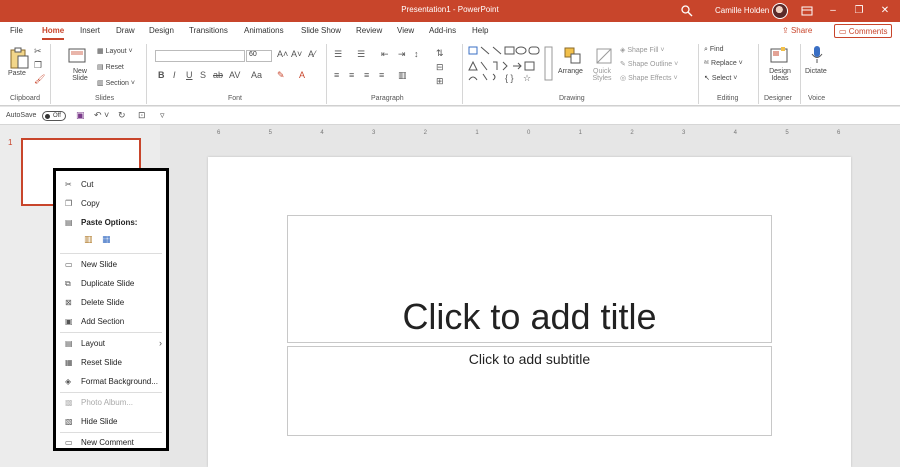  What do you see at coordinates (111, 443) in the screenshot?
I see `menu-item-new-comment: ▭ New Comment` at bounding box center [111, 443].